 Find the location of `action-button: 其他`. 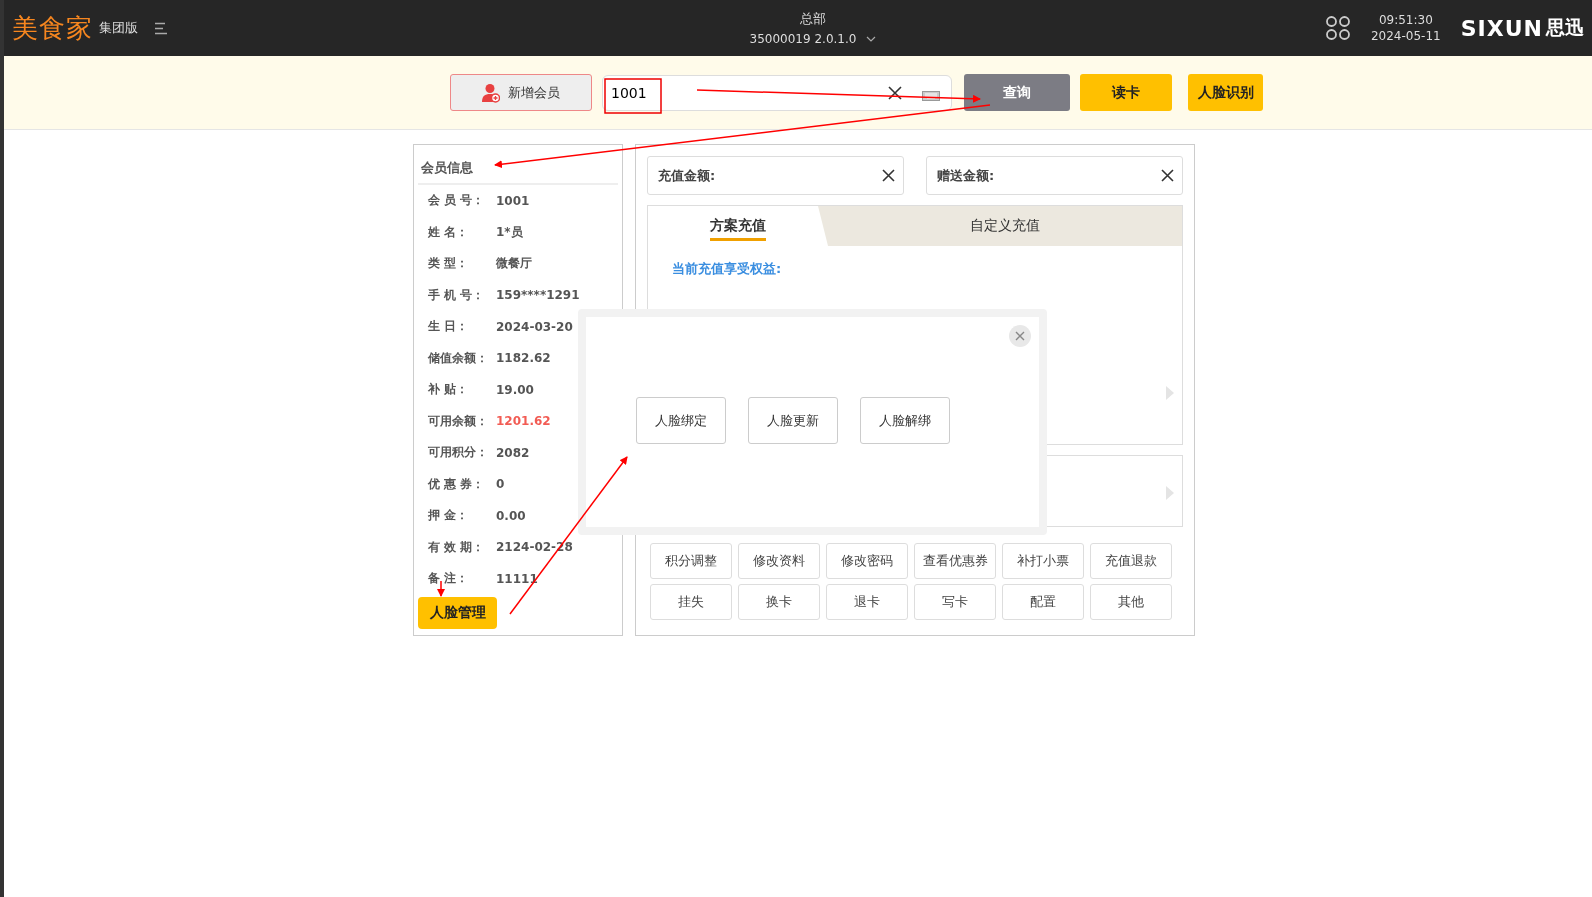

action-button: 其他 is located at coordinates (1131, 602).